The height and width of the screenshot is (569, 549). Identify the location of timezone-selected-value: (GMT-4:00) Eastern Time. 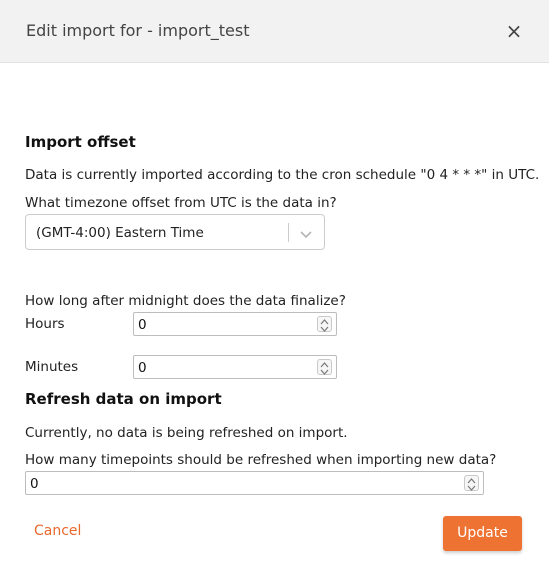
(120, 233).